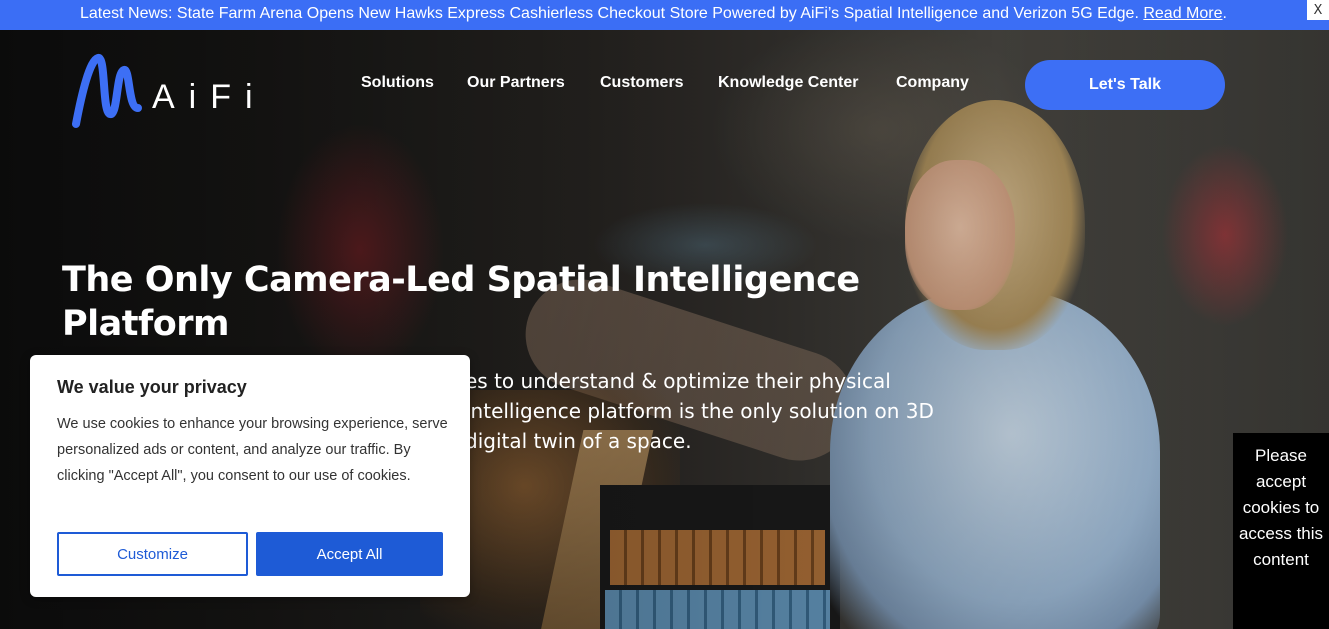 The height and width of the screenshot is (629, 1329). What do you see at coordinates (932, 83) in the screenshot?
I see `nav-company: Company` at bounding box center [932, 83].